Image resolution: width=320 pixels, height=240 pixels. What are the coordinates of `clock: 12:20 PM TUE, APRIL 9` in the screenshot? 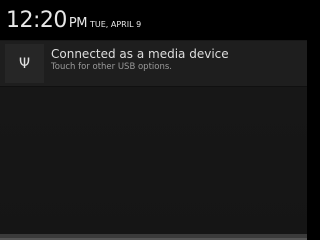 It's located at (73, 23).